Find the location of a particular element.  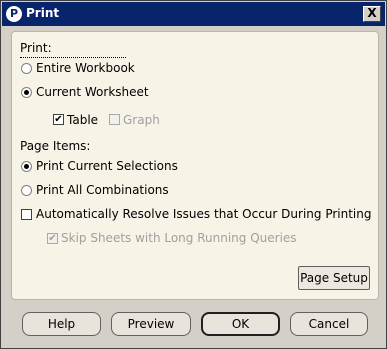

print-all-combinations-label: Print All Combinations is located at coordinates (102, 190).